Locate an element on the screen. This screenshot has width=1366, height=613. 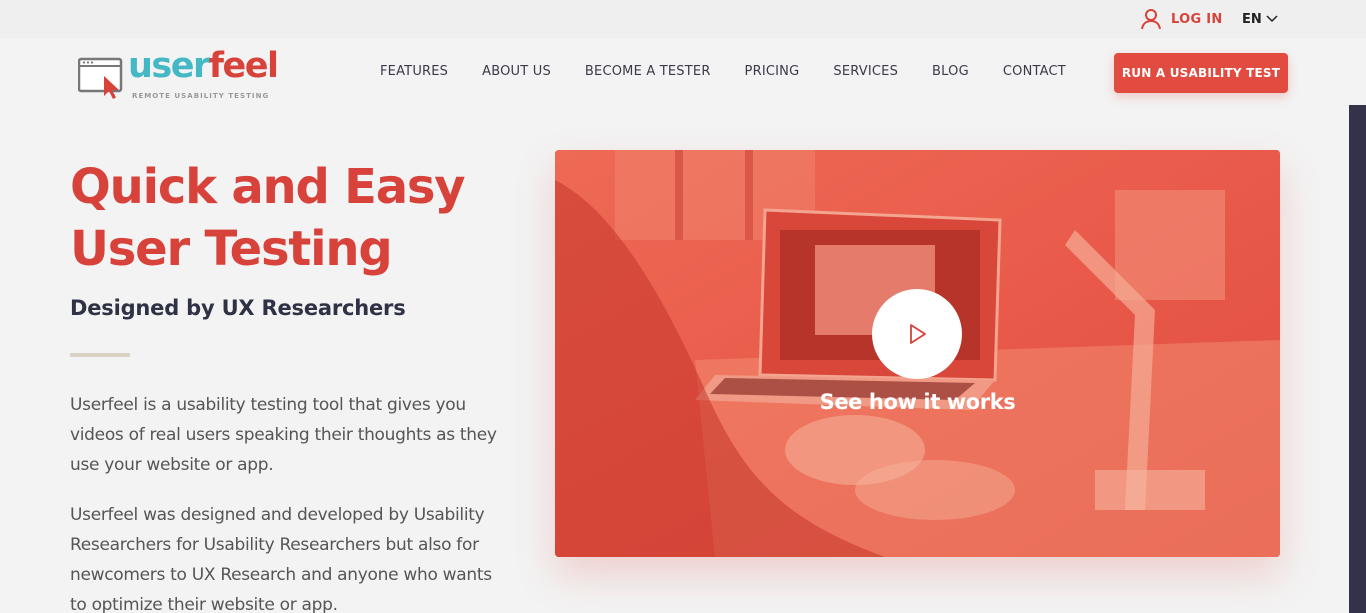
logo-word-user: user is located at coordinates (169, 66).